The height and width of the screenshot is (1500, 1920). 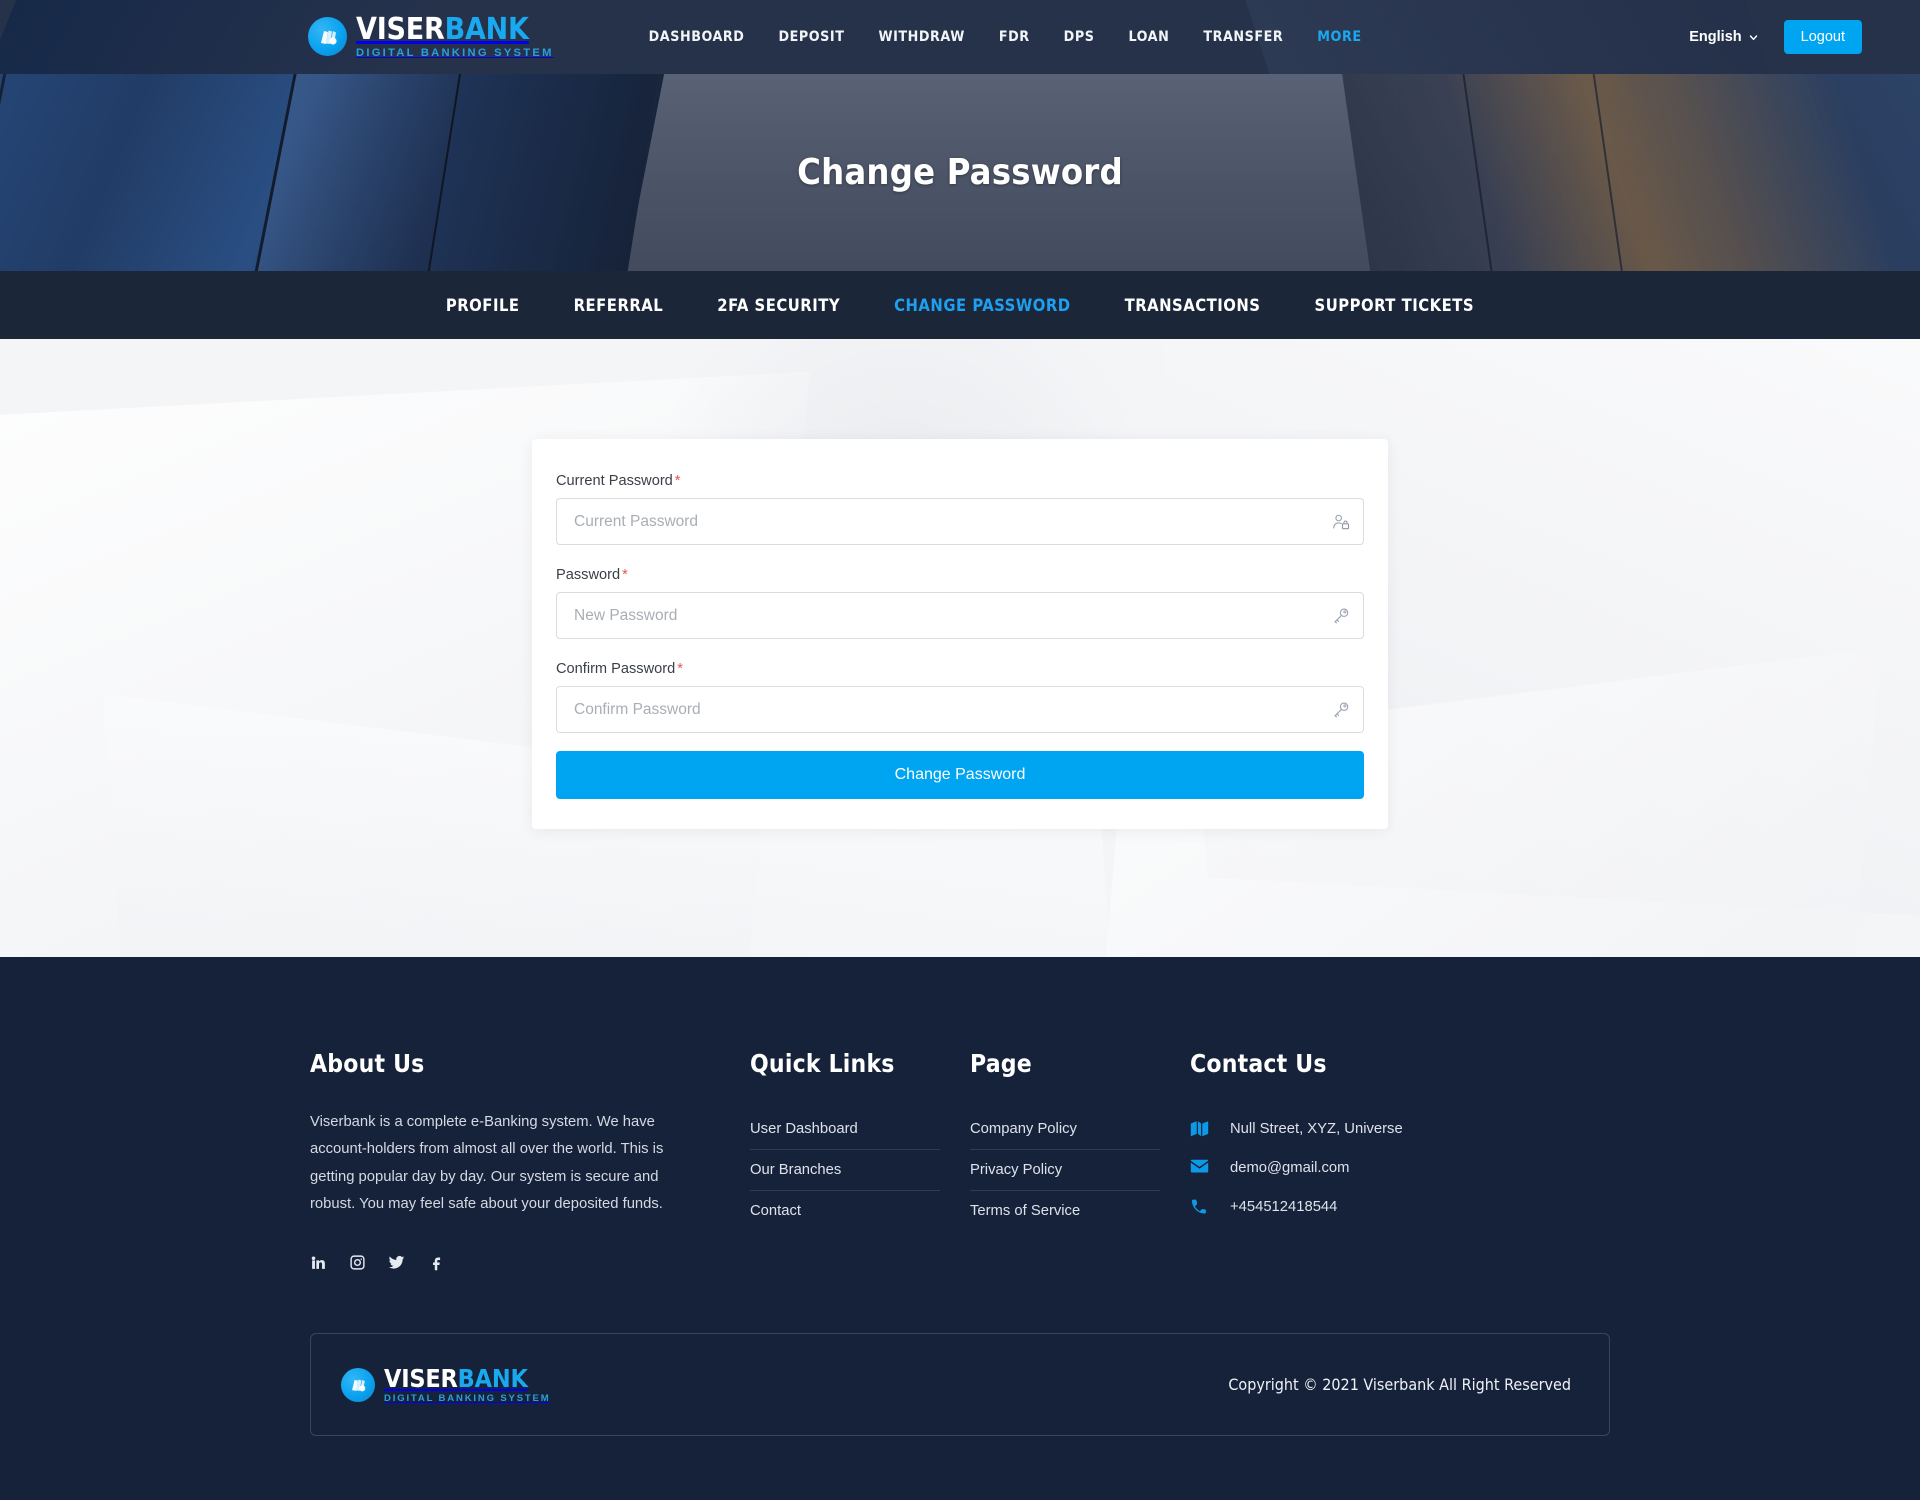 I want to click on current-password-label-text: Current Password, so click(x=614, y=481).